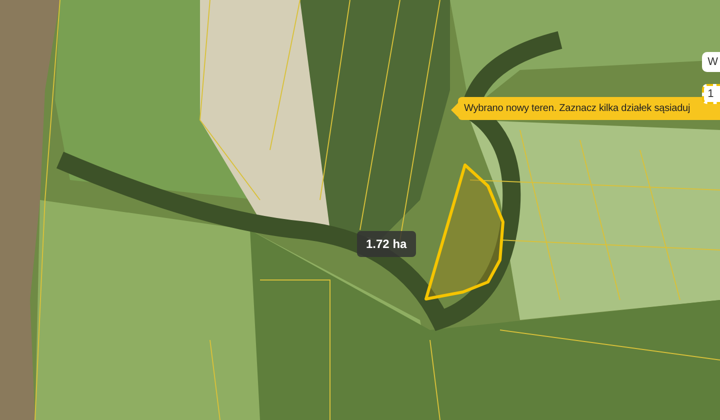  Describe the element at coordinates (711, 94) in the screenshot. I see `map-control-button: 1` at that location.